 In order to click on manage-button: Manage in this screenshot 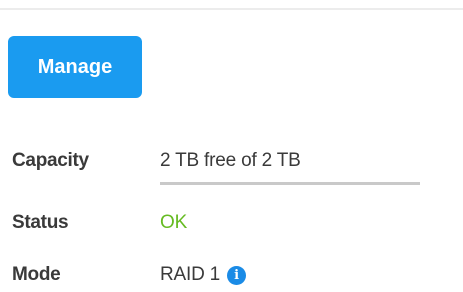, I will do `click(75, 67)`.